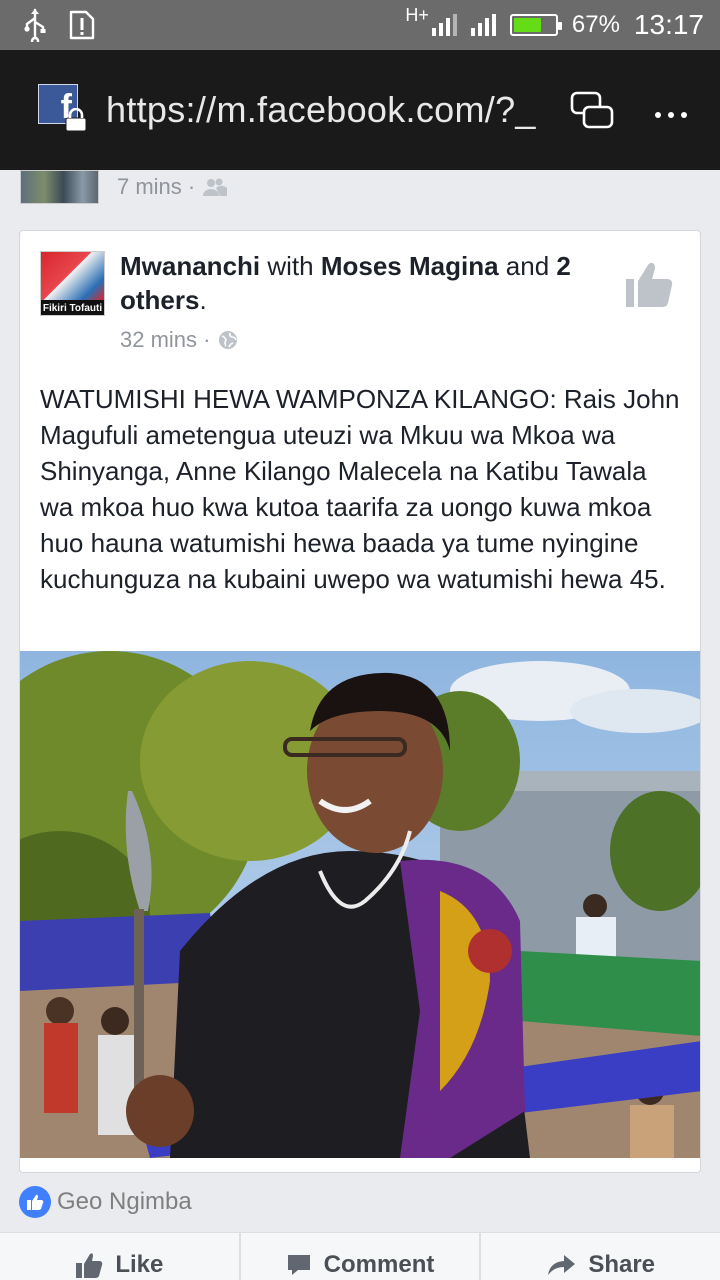 The image size is (720, 1280). Describe the element at coordinates (649, 285) in the screenshot. I see `like-page-icon` at that location.